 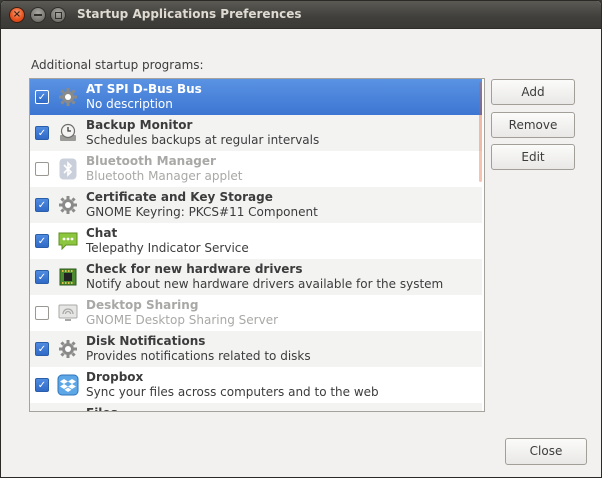 I want to click on list-item: ✓Files, so click(x=256, y=407).